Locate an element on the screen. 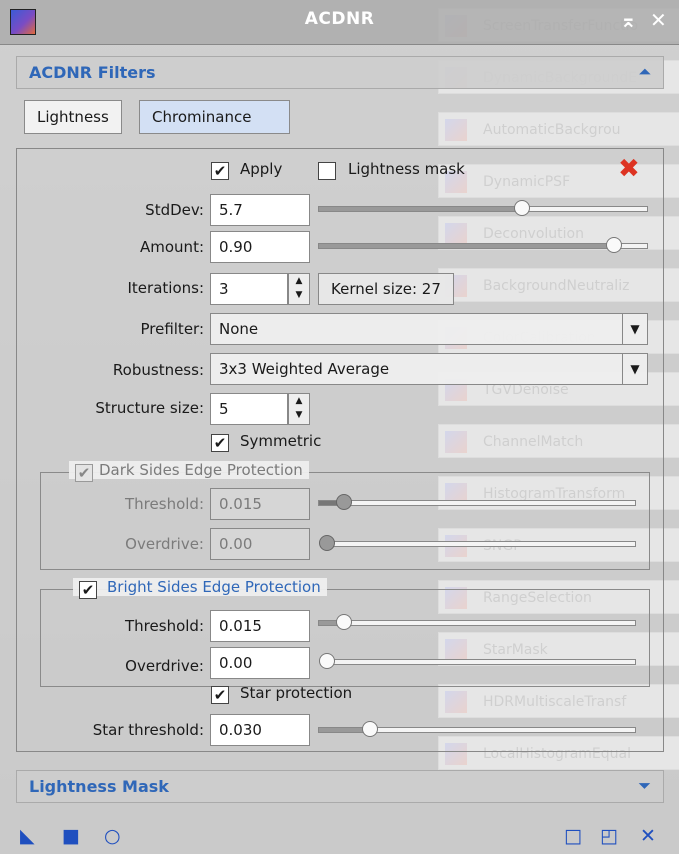 The width and height of the screenshot is (679, 854). apply-label: Apply is located at coordinates (261, 169).